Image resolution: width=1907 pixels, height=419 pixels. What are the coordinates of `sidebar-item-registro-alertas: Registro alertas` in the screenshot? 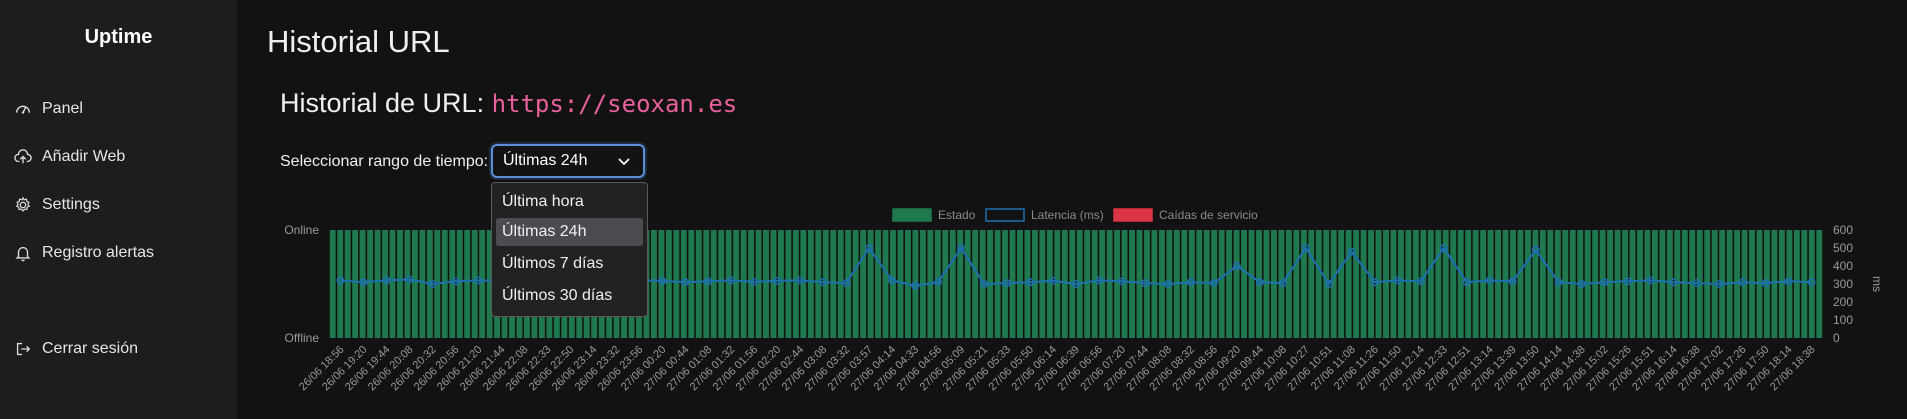 It's located at (84, 253).